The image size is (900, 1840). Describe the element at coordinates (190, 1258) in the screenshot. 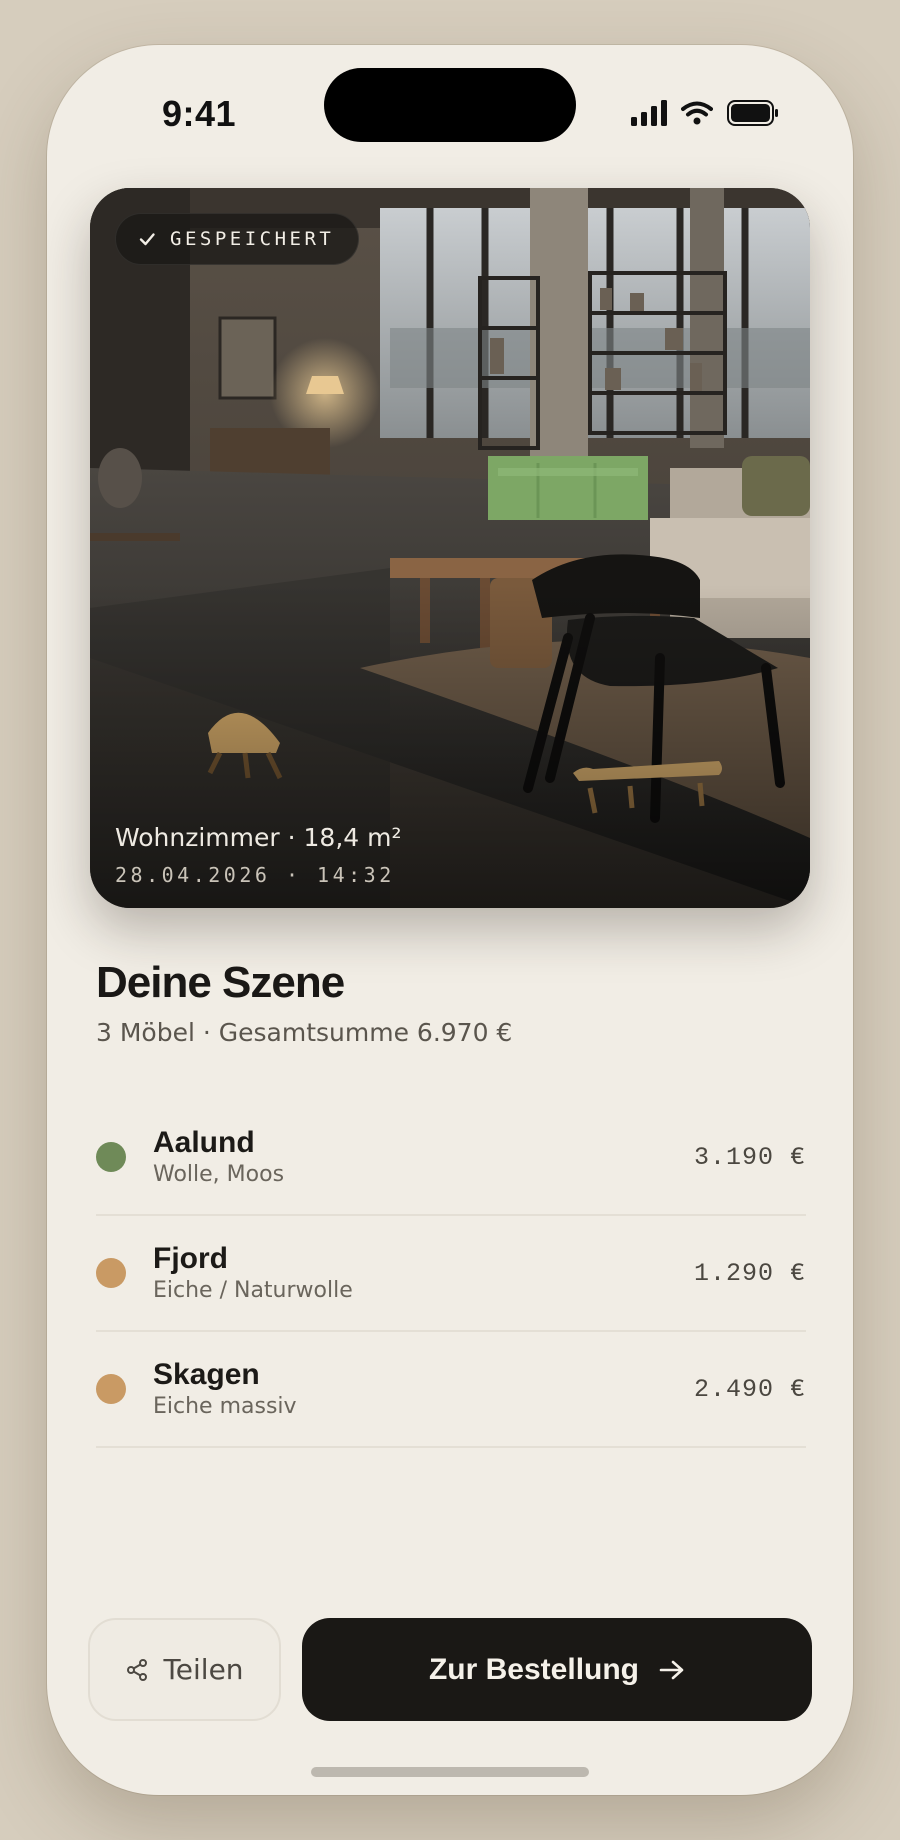

I see `item-name: Fjord` at that location.